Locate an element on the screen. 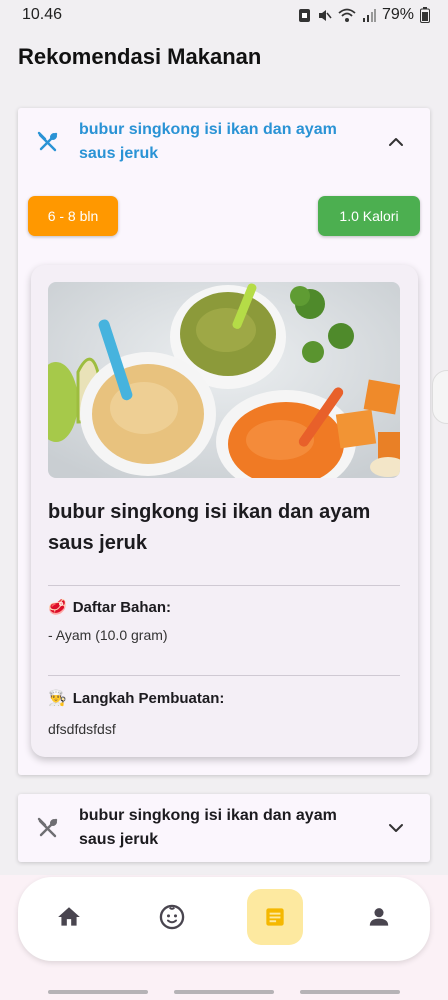 This screenshot has width=448, height=1000. recipe-note-icon is located at coordinates (275, 917).